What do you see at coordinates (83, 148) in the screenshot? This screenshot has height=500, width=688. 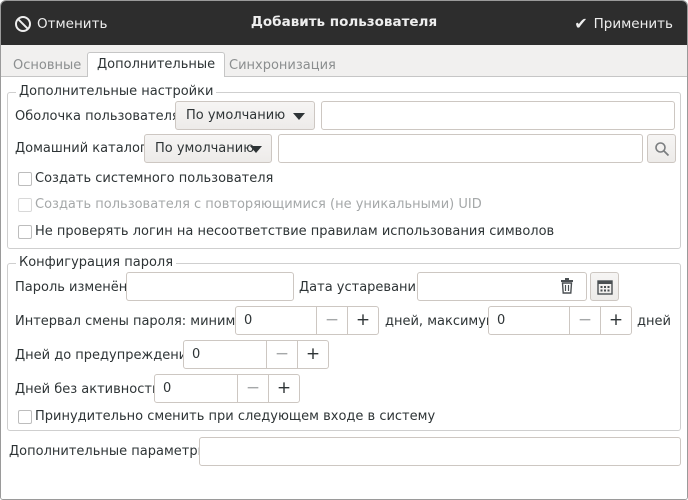 I see `home-dir-label: Домашний каталог:` at bounding box center [83, 148].